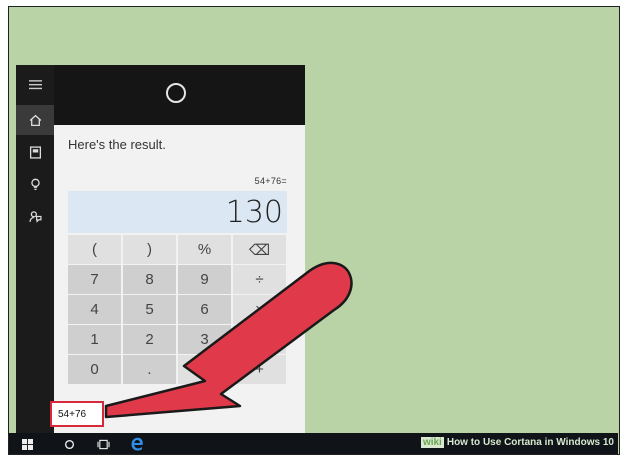 The height and width of the screenshot is (461, 629). Describe the element at coordinates (94, 279) in the screenshot. I see `key-7: 7` at that location.